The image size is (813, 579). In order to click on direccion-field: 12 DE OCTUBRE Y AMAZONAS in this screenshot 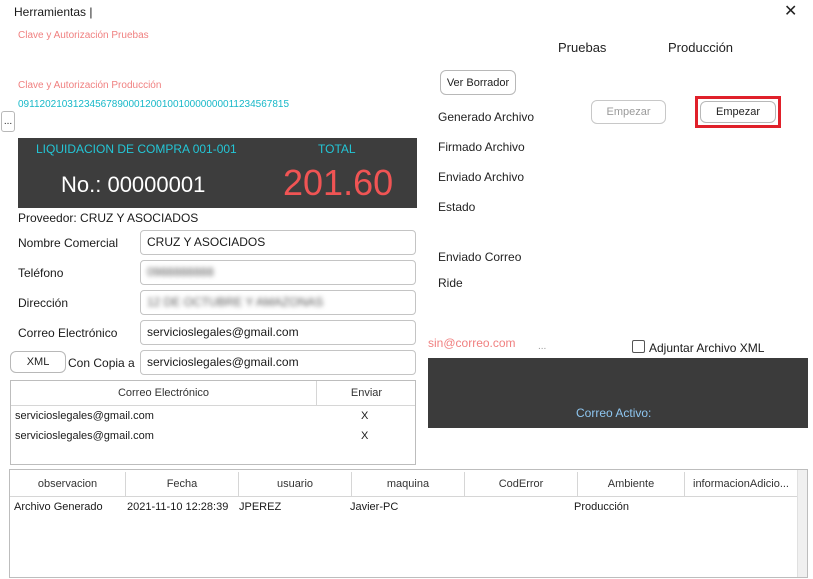, I will do `click(278, 302)`.